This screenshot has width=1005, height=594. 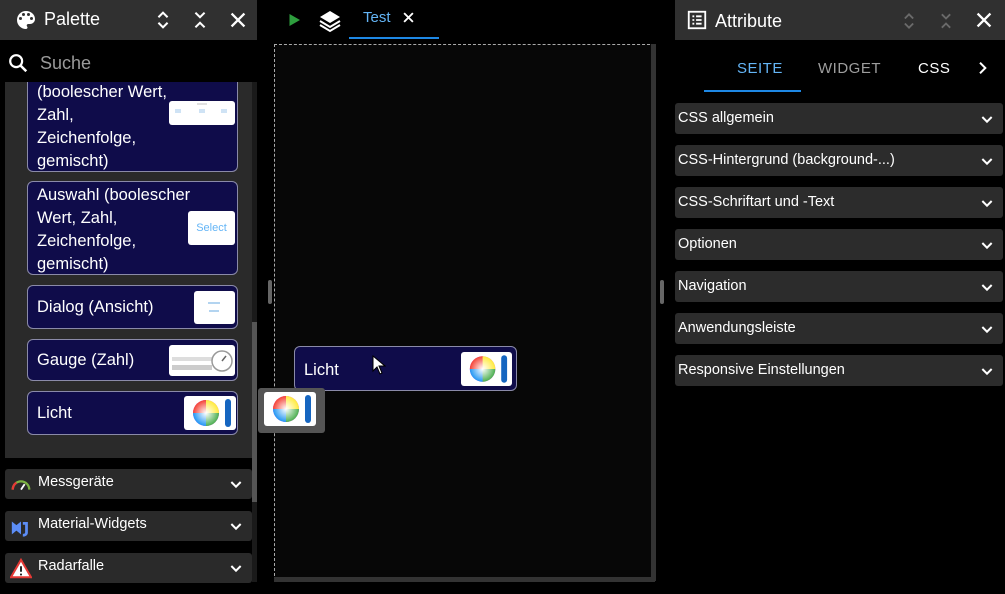 What do you see at coordinates (92, 524) in the screenshot?
I see `category-label: Material-Widgets` at bounding box center [92, 524].